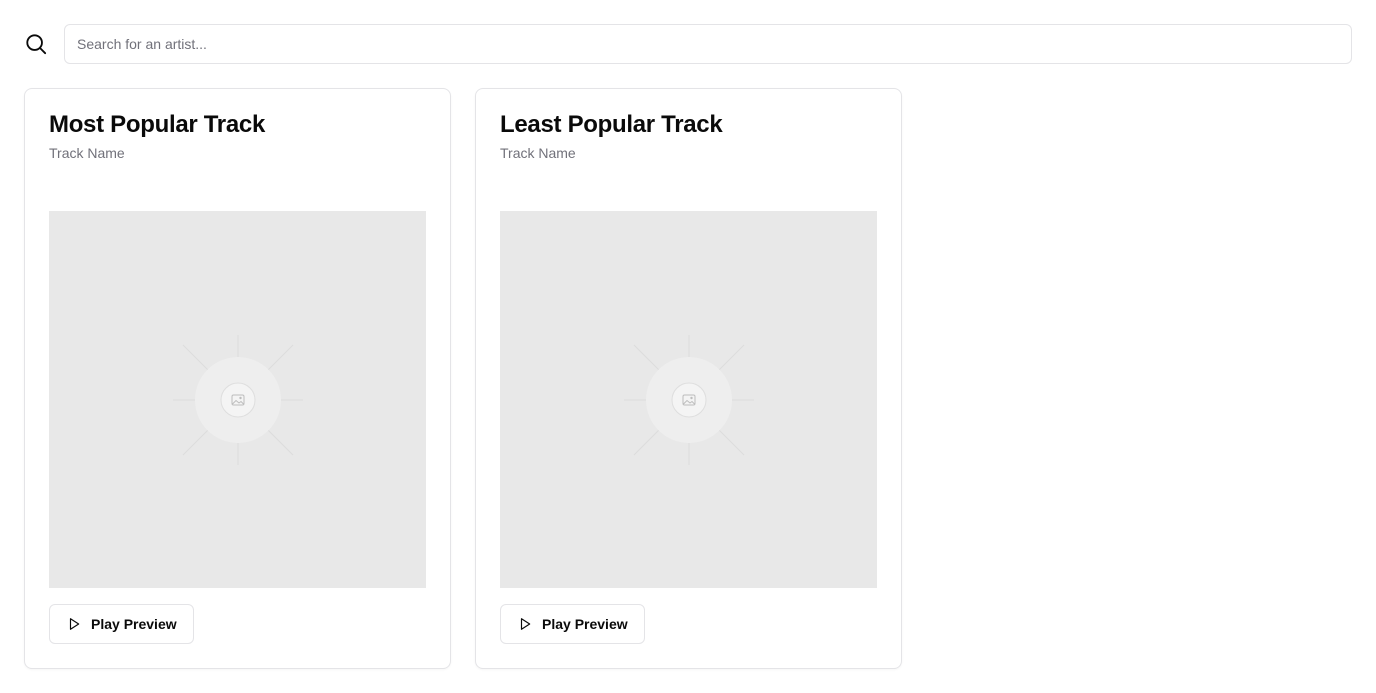  Describe the element at coordinates (611, 124) in the screenshot. I see `card-title: Least Popular Track` at that location.